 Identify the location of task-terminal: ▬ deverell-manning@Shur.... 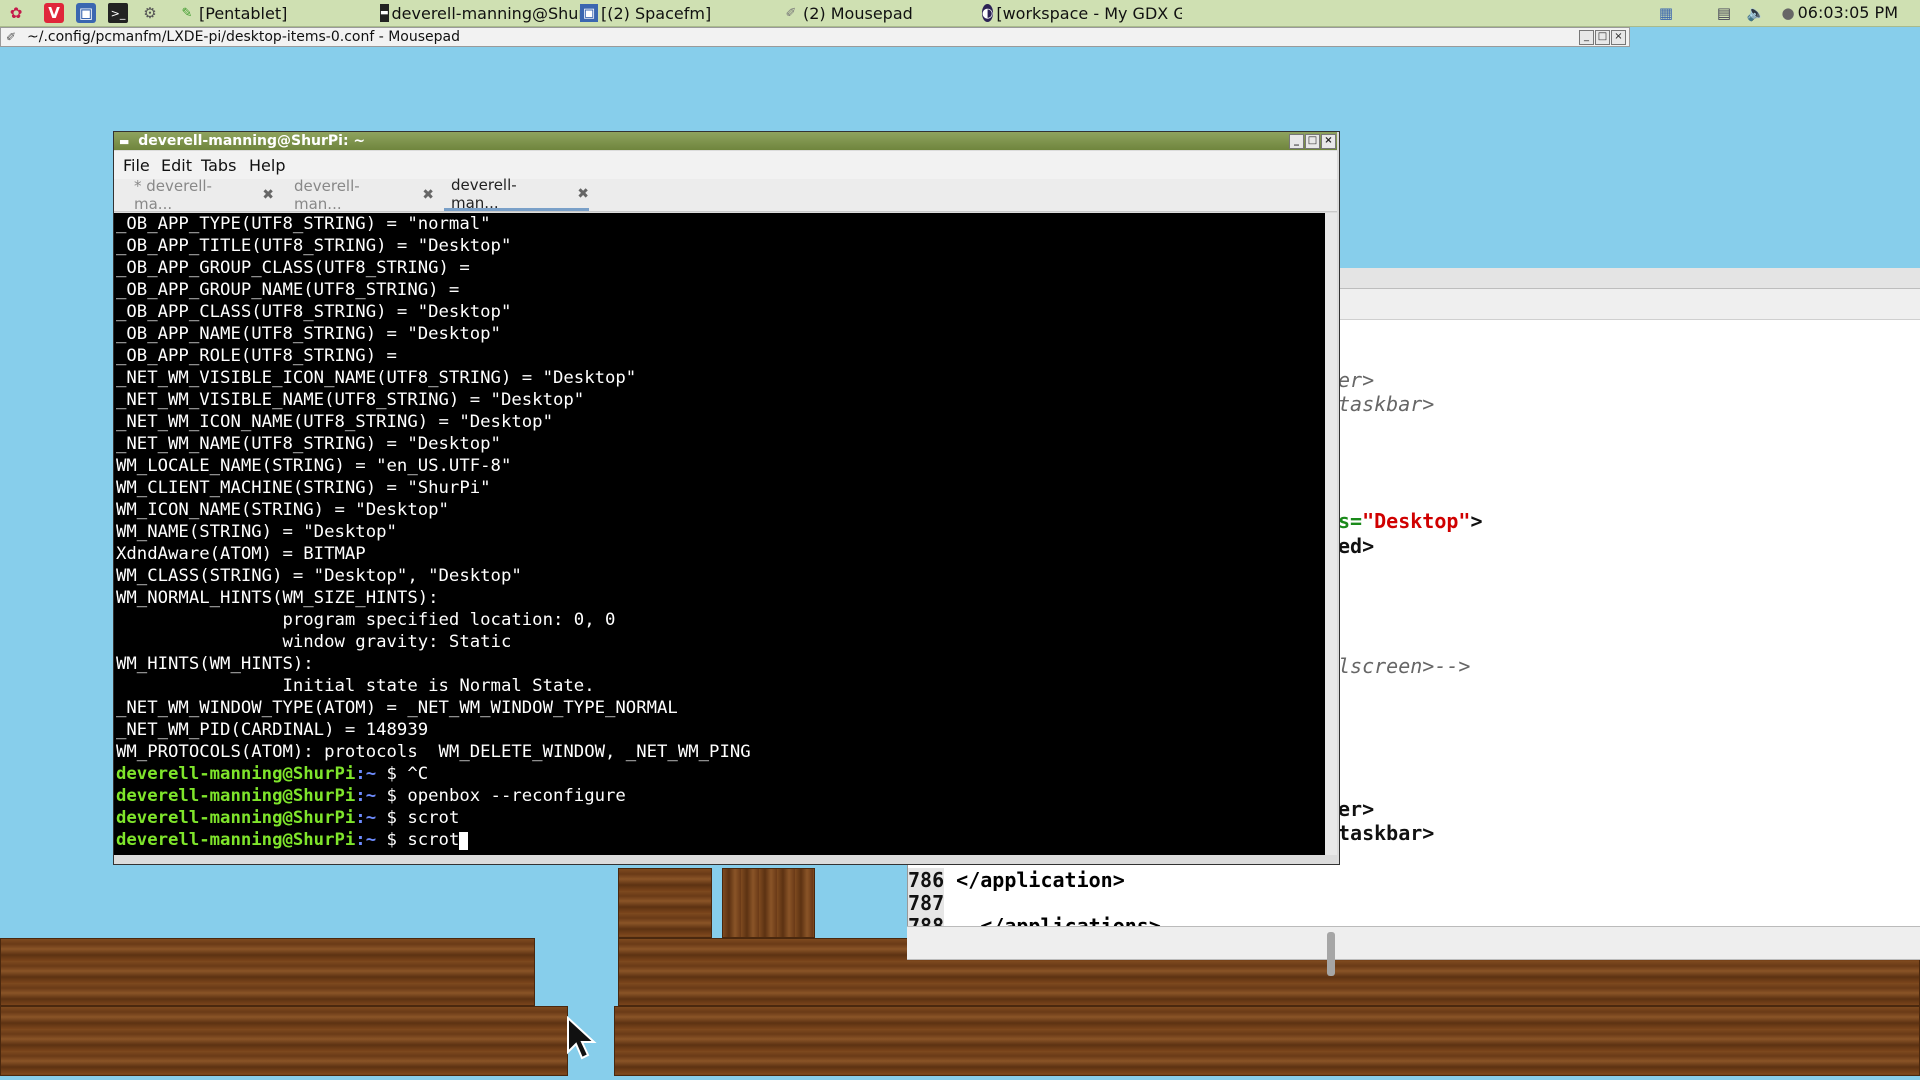
(480, 13).